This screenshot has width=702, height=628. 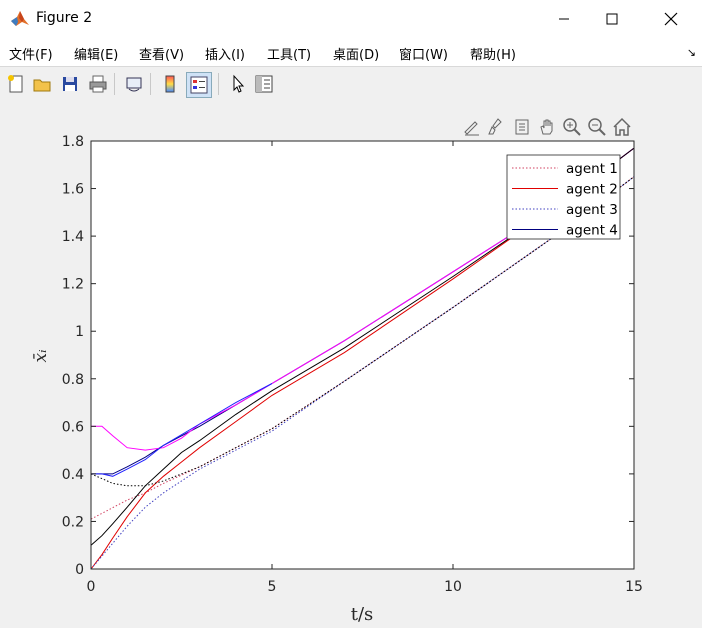 I want to click on legend-icon, so click(x=199, y=85).